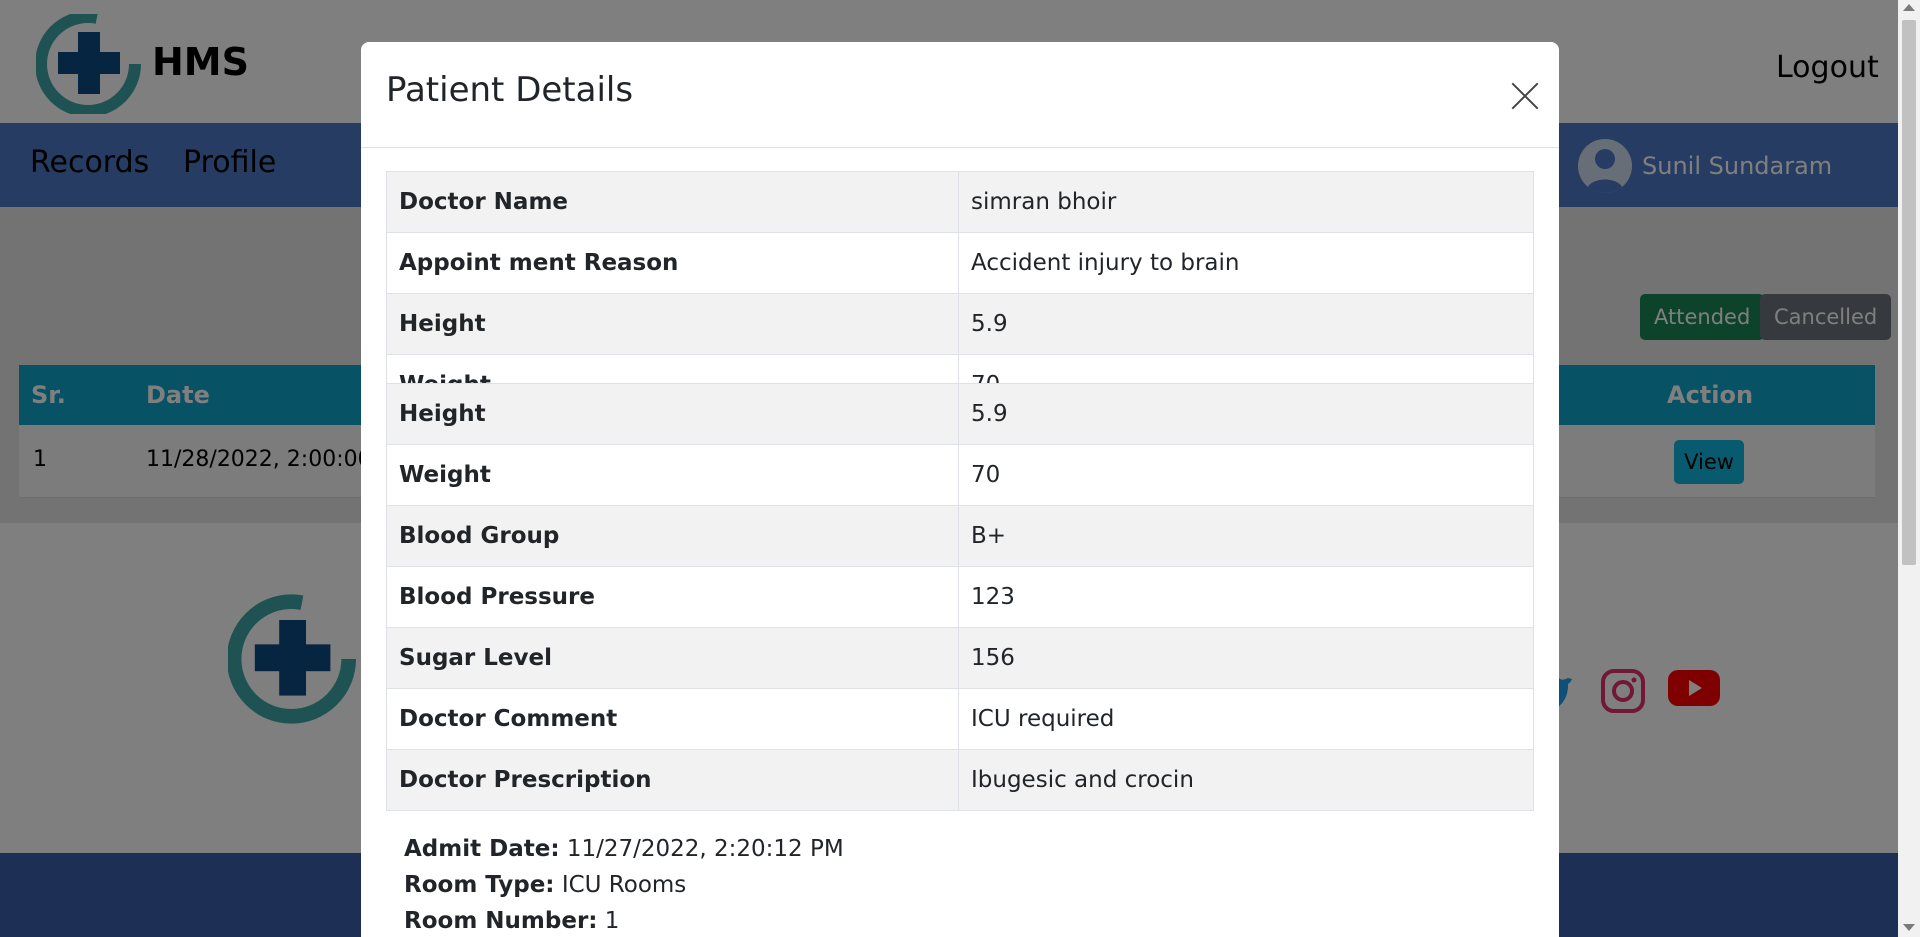 This screenshot has height=937, width=1920. What do you see at coordinates (672, 536) in the screenshot?
I see `row-label-blood-group: Blood Group` at bounding box center [672, 536].